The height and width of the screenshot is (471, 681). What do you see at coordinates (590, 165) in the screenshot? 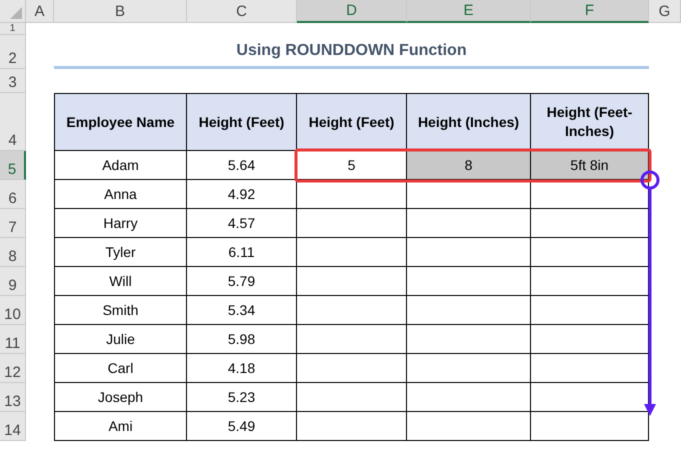
I see `table-cell: 5ft 8in` at bounding box center [590, 165].